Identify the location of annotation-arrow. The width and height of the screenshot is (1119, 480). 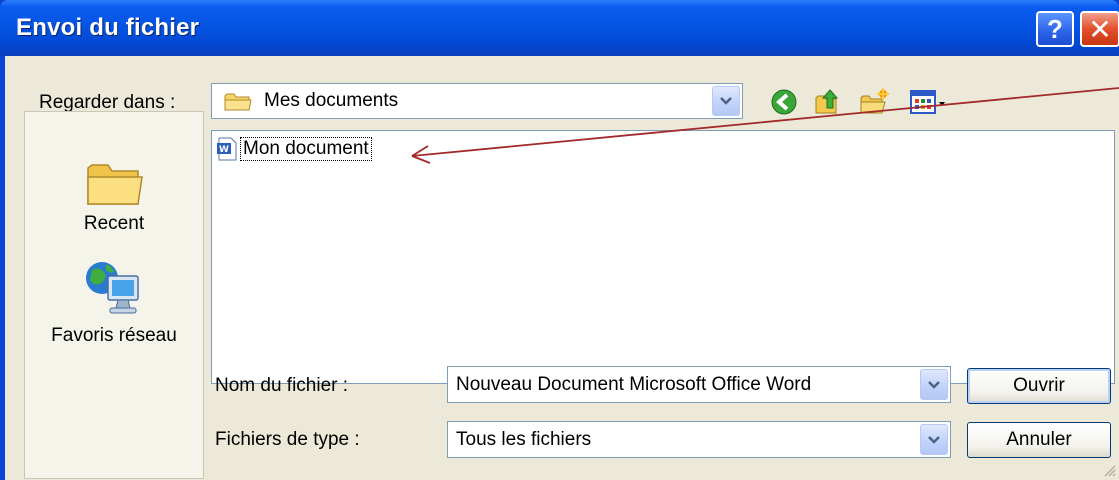
(765, 125).